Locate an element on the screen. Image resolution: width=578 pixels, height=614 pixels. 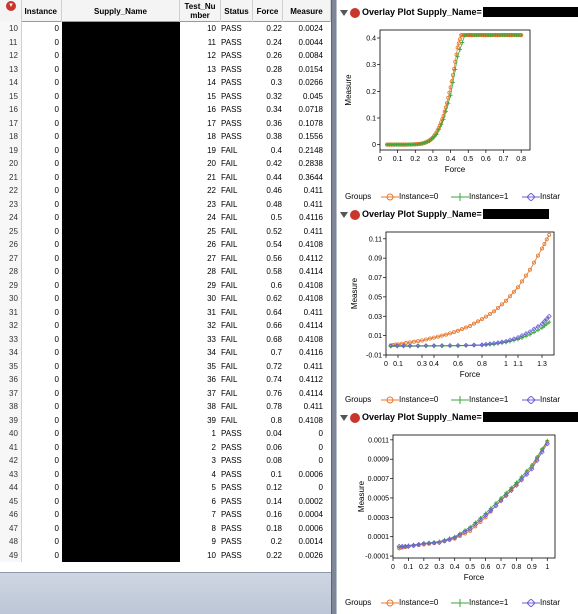
force-cell: 0.38 is located at coordinates (268, 137).